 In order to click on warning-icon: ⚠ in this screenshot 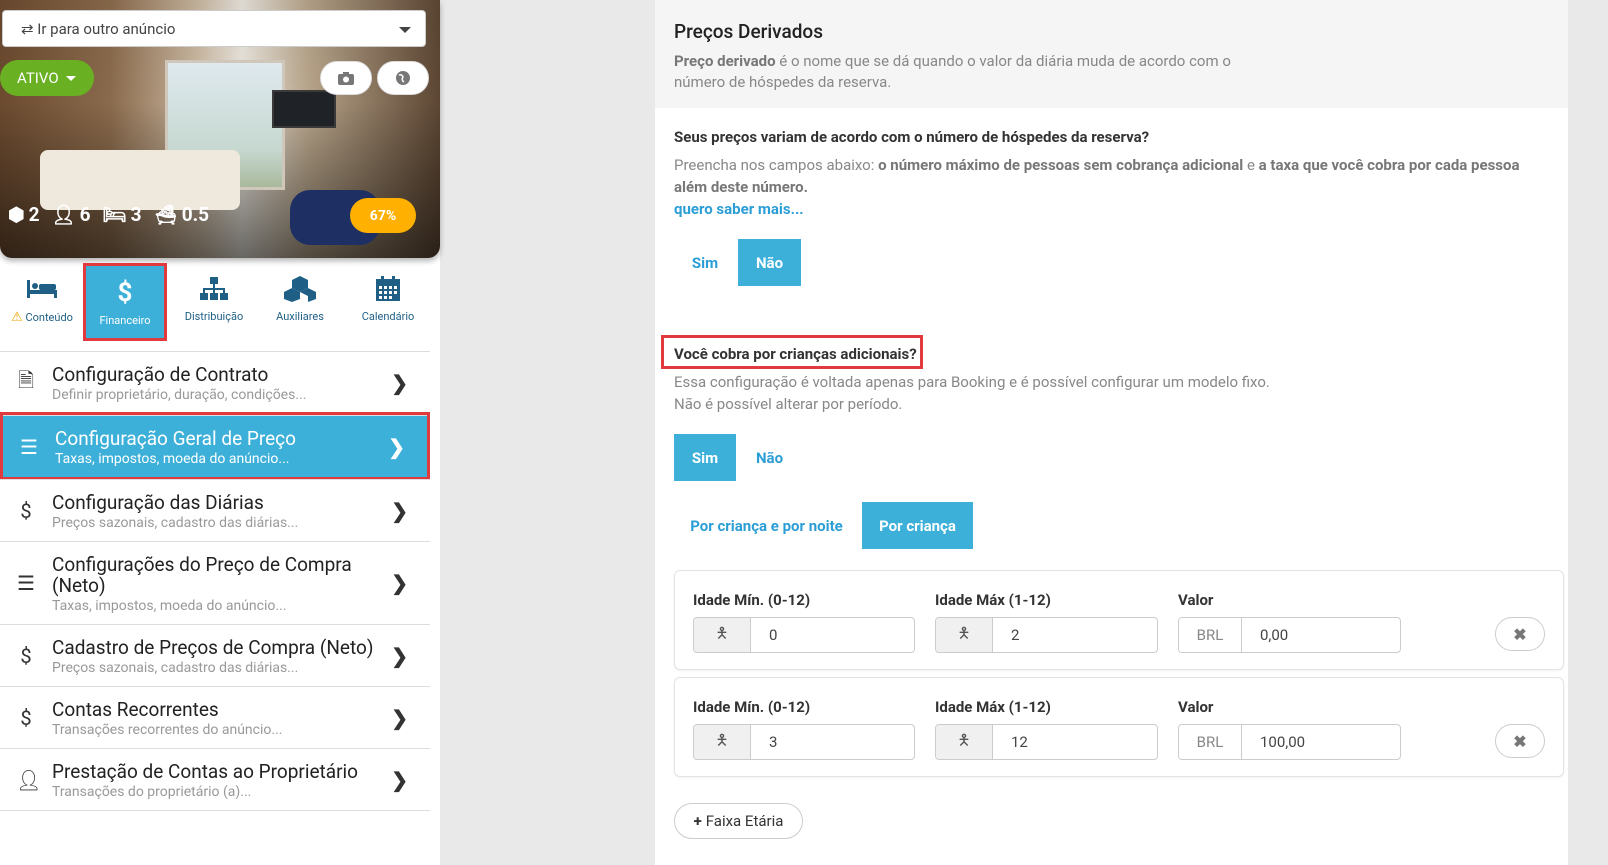, I will do `click(17, 317)`.